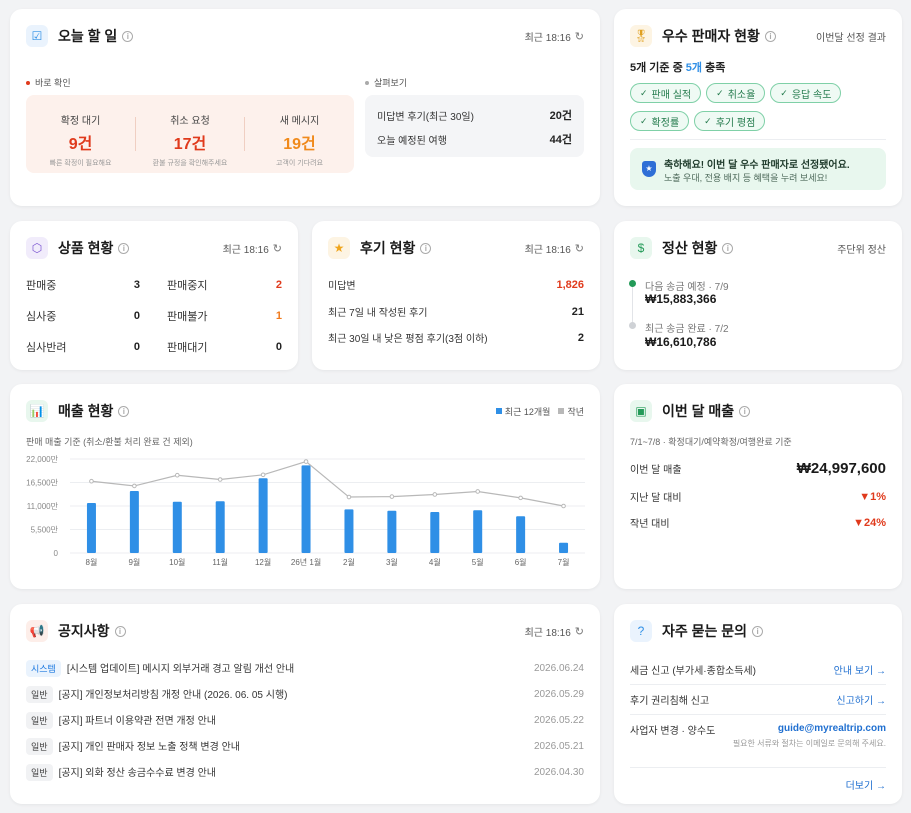  What do you see at coordinates (860, 669) in the screenshot?
I see `faq-link: 안내 보기 →` at bounding box center [860, 669].